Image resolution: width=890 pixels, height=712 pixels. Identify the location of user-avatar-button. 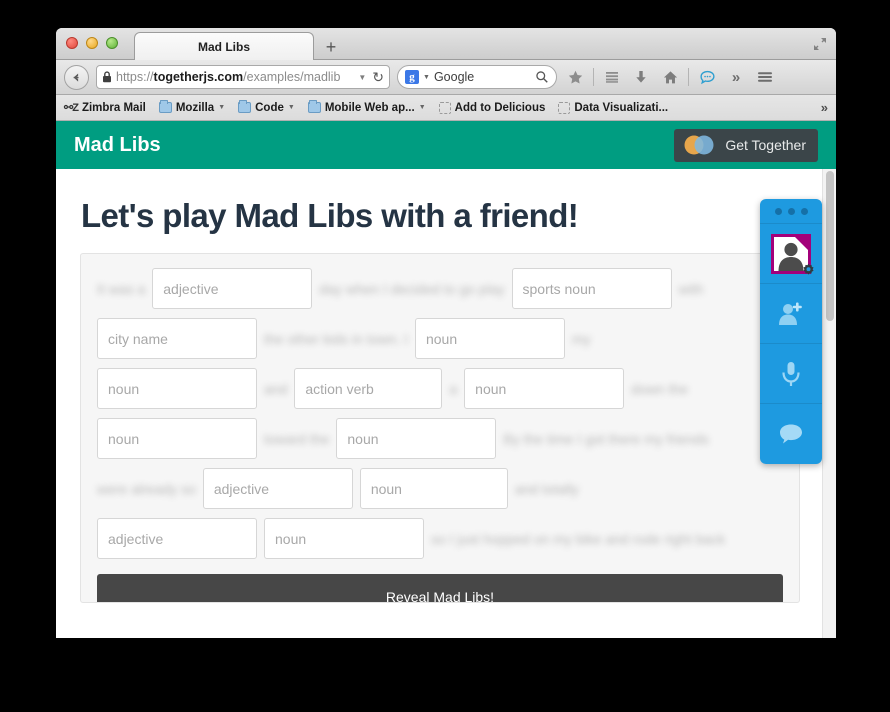
(791, 254).